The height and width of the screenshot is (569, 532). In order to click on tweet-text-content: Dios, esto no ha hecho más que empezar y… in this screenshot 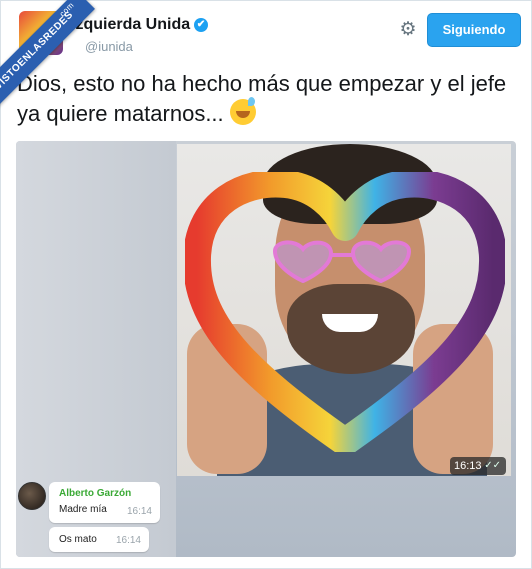, I will do `click(262, 98)`.